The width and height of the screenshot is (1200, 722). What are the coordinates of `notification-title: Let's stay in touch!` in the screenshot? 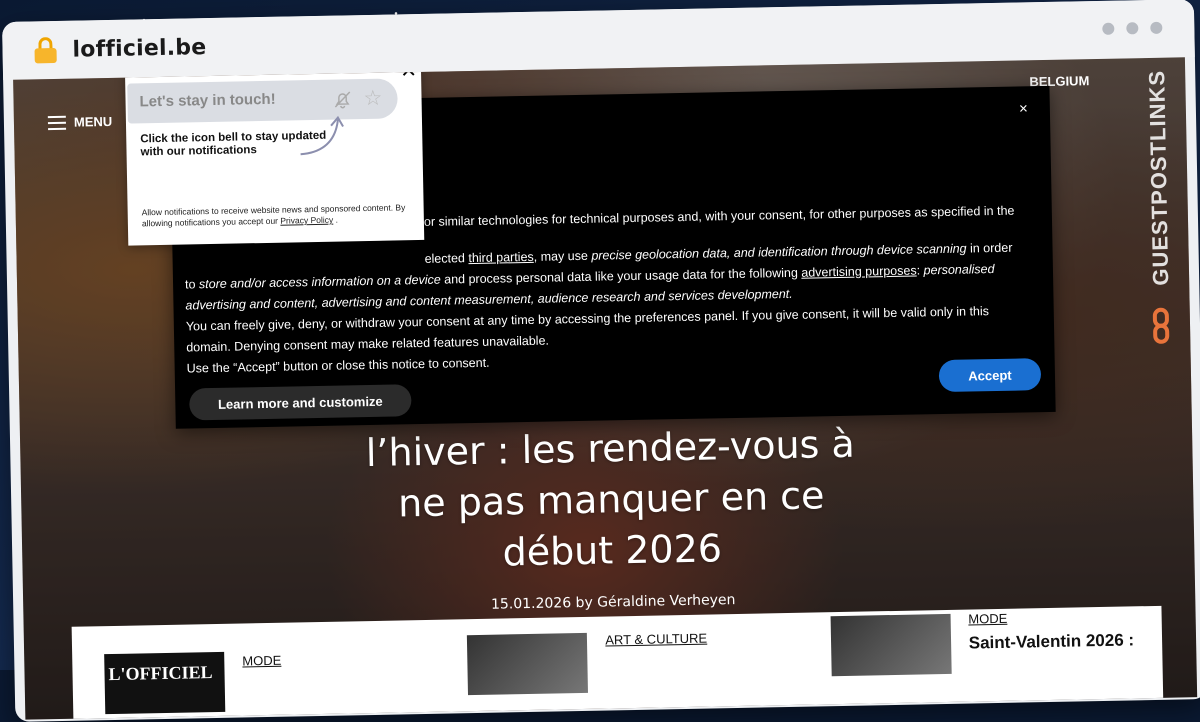 It's located at (207, 100).